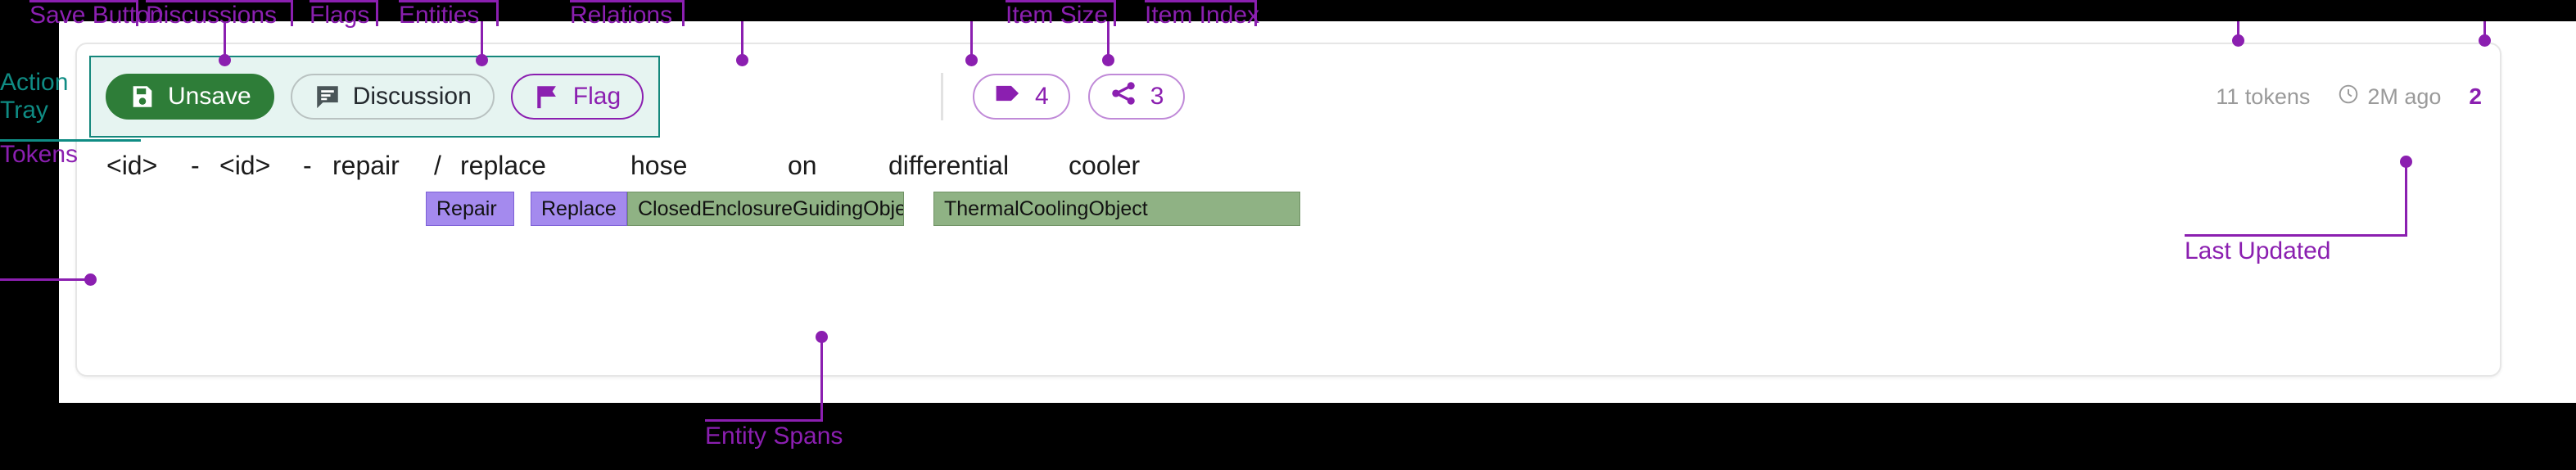 The width and height of the screenshot is (2576, 470). Describe the element at coordinates (45, 279) in the screenshot. I see `leader-line-tokens` at that location.